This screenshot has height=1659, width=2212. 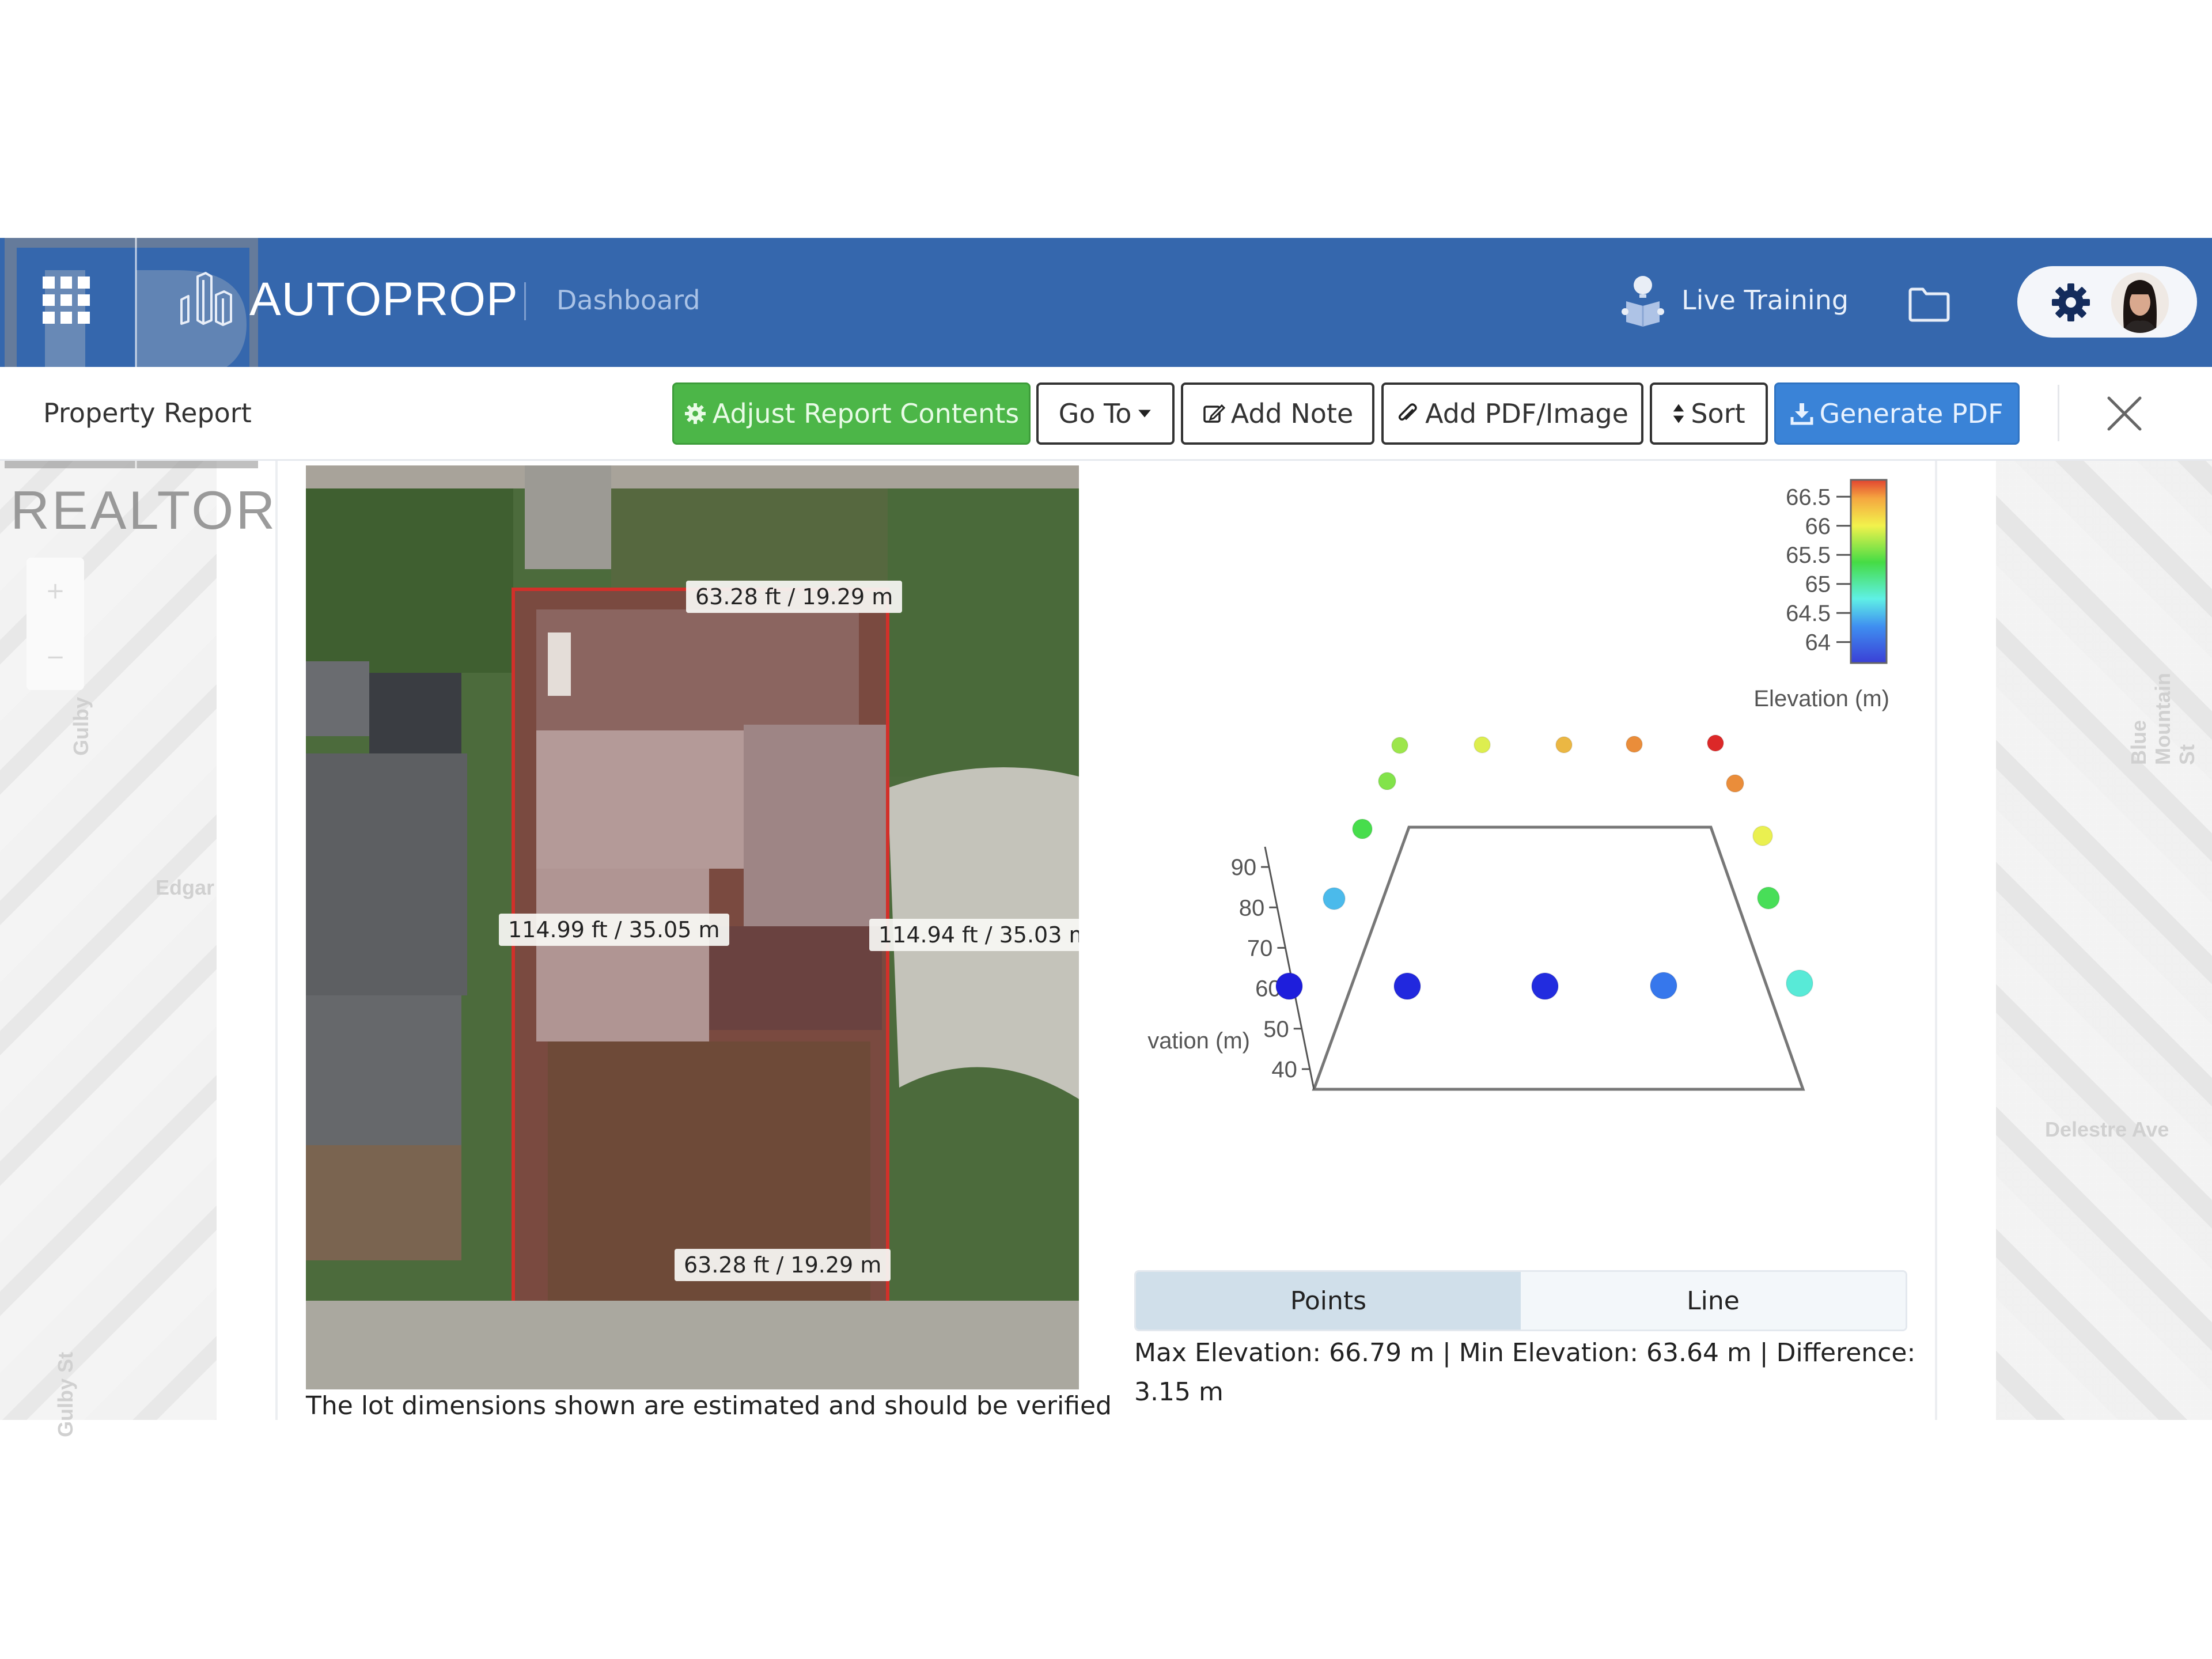 What do you see at coordinates (1408, 412) in the screenshot?
I see `paperclip-icon` at bounding box center [1408, 412].